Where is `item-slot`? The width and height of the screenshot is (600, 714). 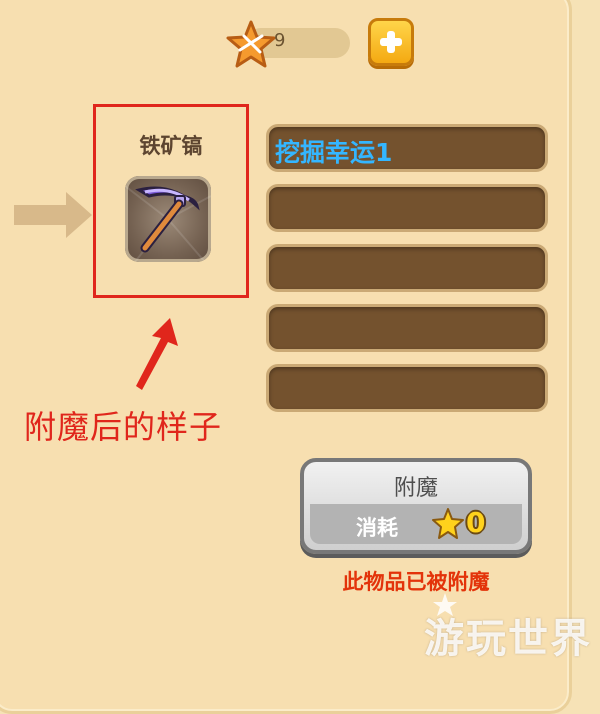
item-slot is located at coordinates (168, 219).